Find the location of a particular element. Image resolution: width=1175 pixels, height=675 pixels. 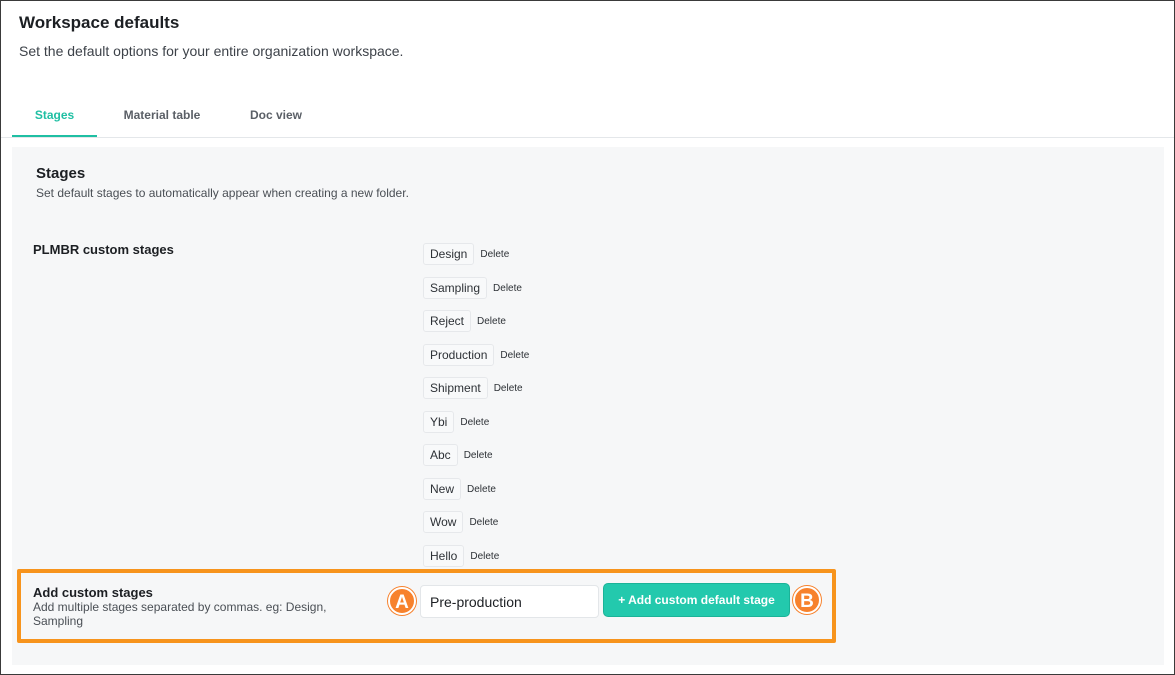

stage-item: Design Delete is located at coordinates (466, 254).